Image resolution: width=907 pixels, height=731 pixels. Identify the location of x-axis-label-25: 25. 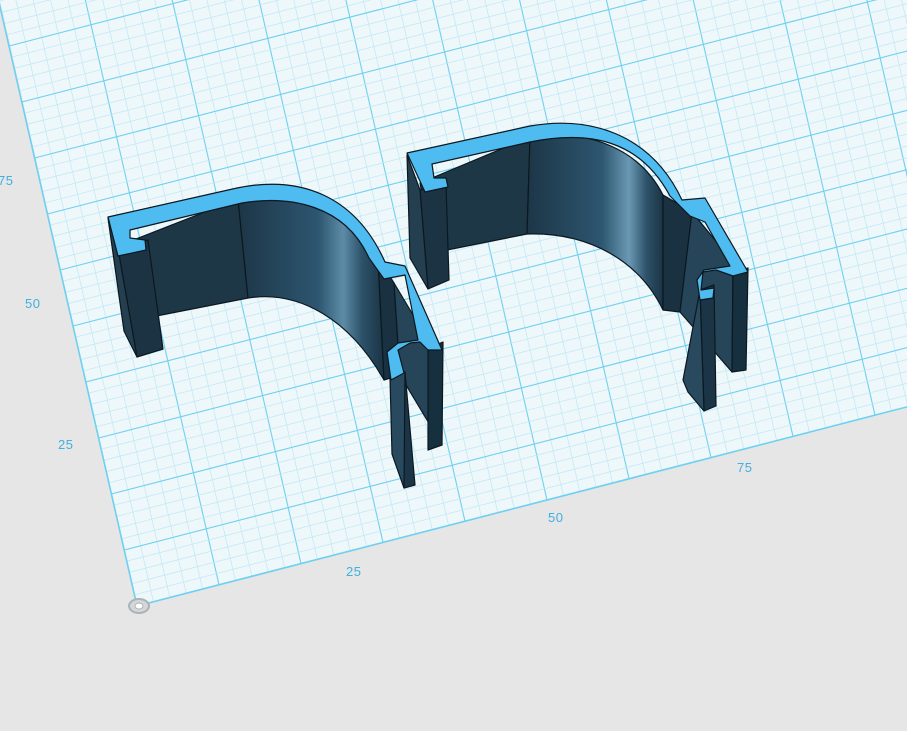
(353, 571).